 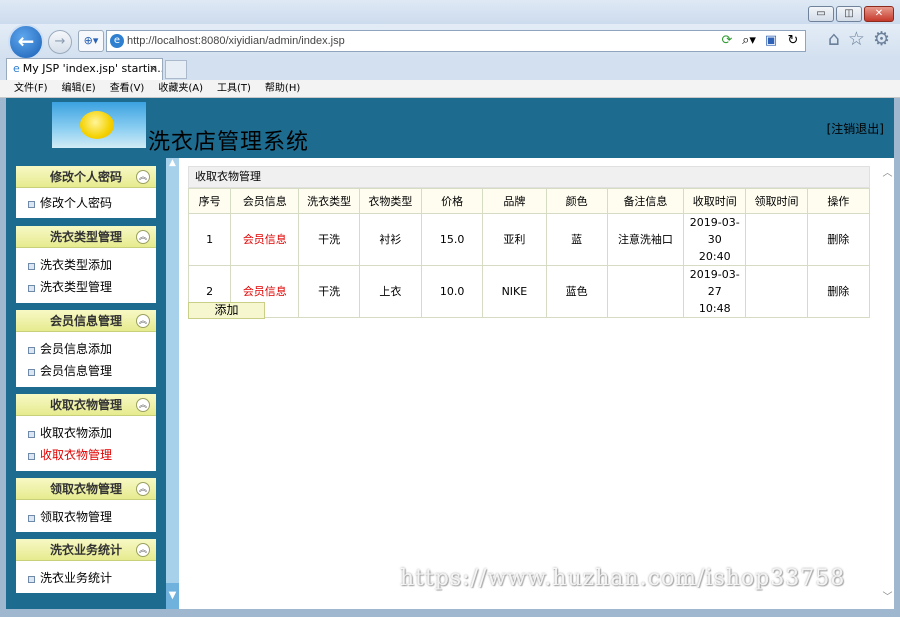 I want to click on app-title: 洗衣店管理系统, so click(x=229, y=142).